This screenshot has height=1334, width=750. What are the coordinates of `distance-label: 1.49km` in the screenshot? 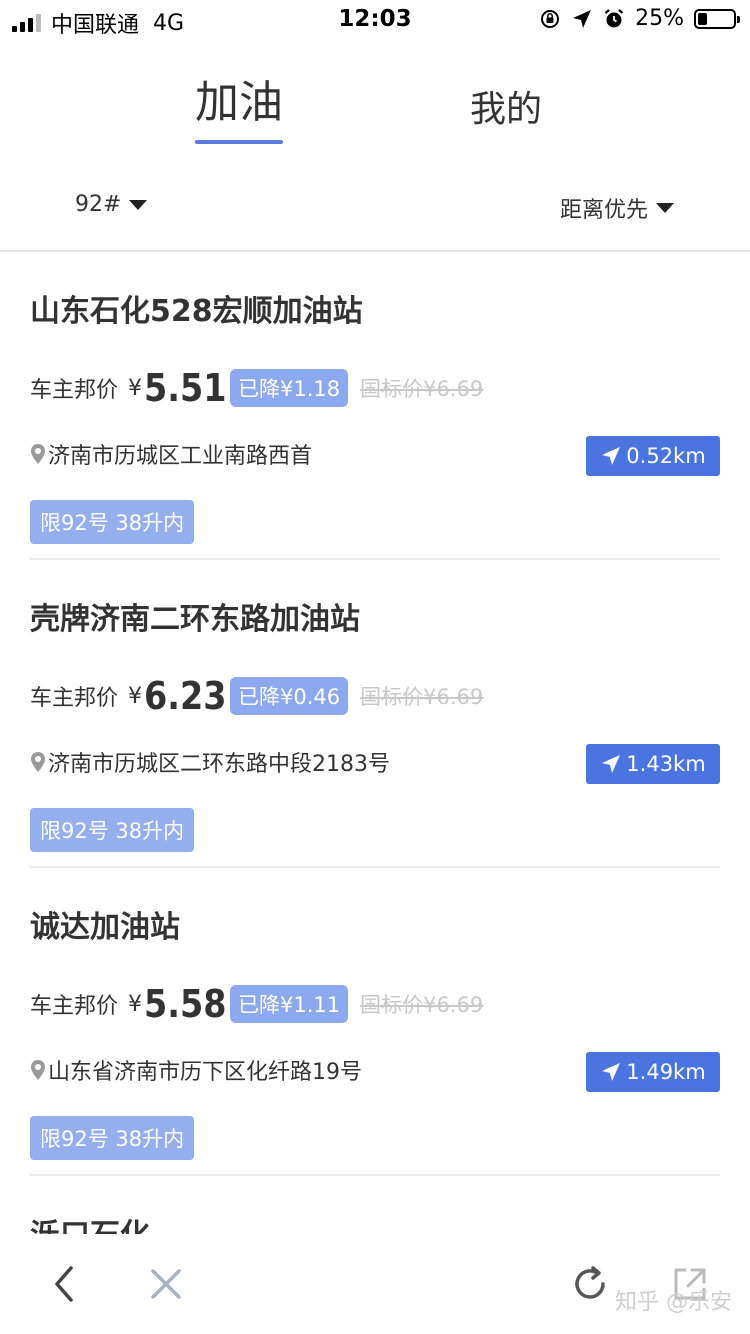 It's located at (666, 1072).